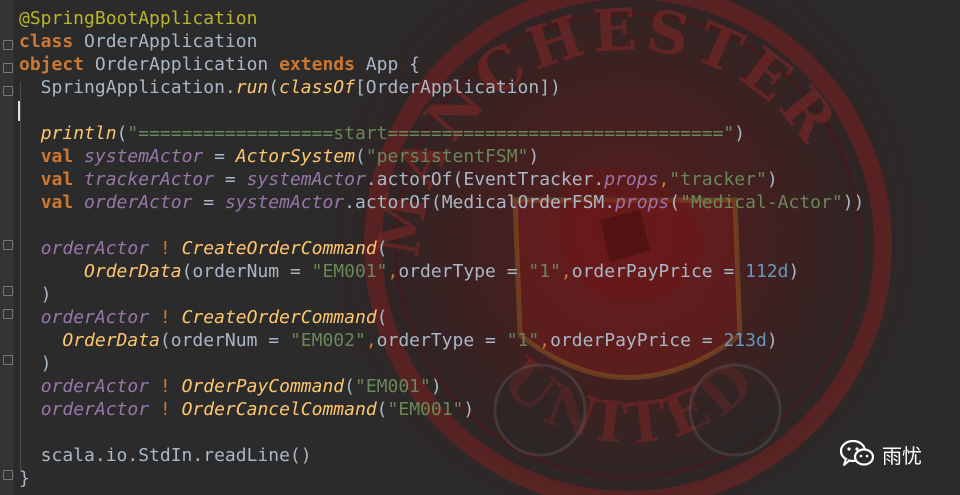  What do you see at coordinates (447, 156) in the screenshot?
I see `code-token: "persistentFSM"` at bounding box center [447, 156].